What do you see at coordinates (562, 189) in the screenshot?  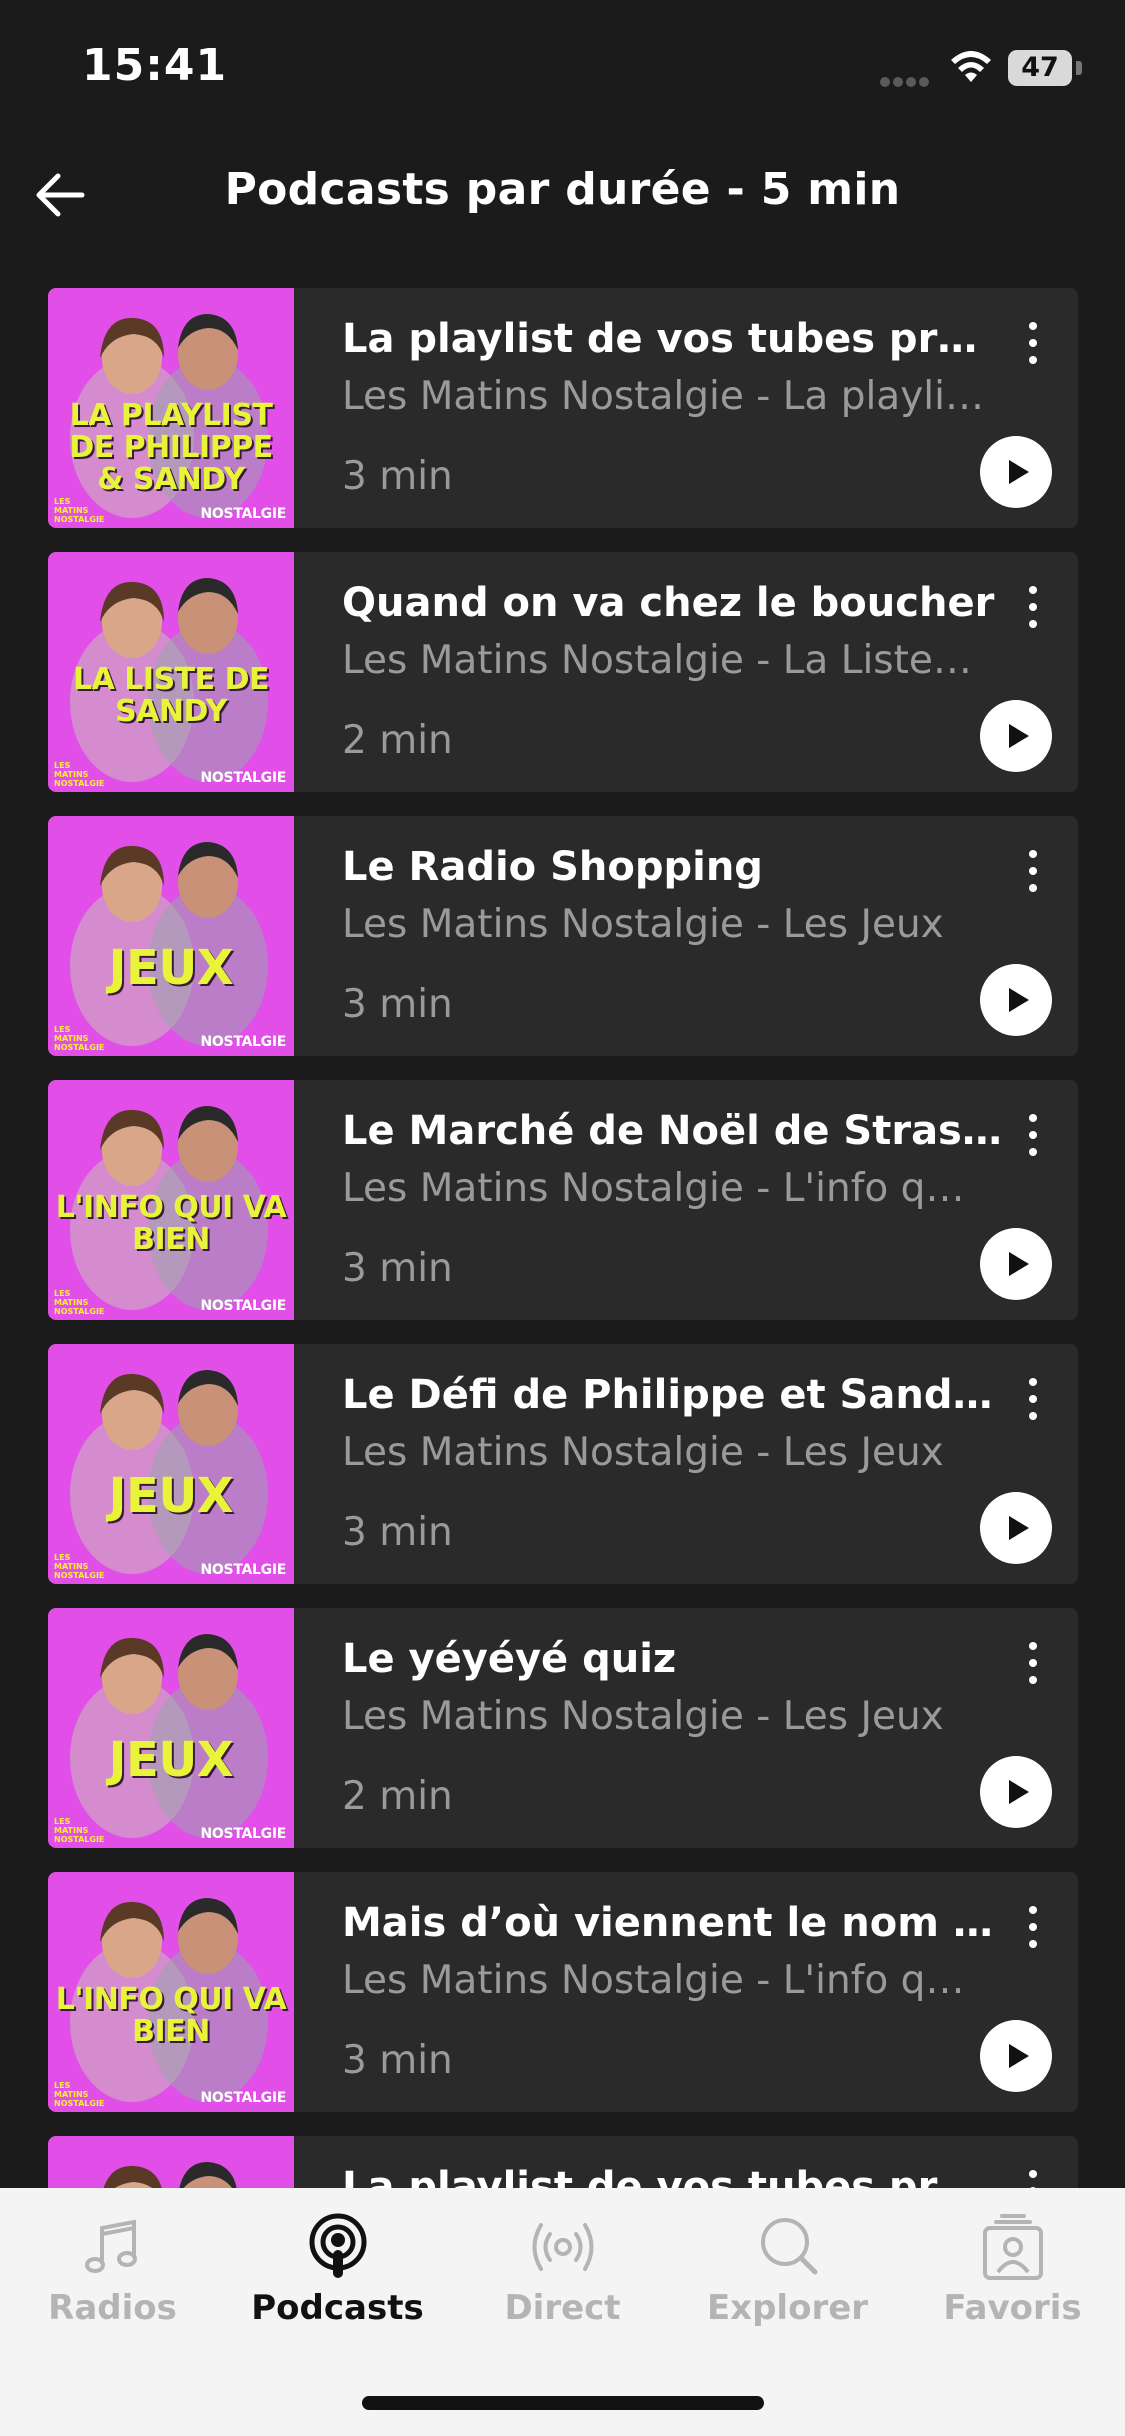 I see `page-title: Podcasts par durée - 5 min` at bounding box center [562, 189].